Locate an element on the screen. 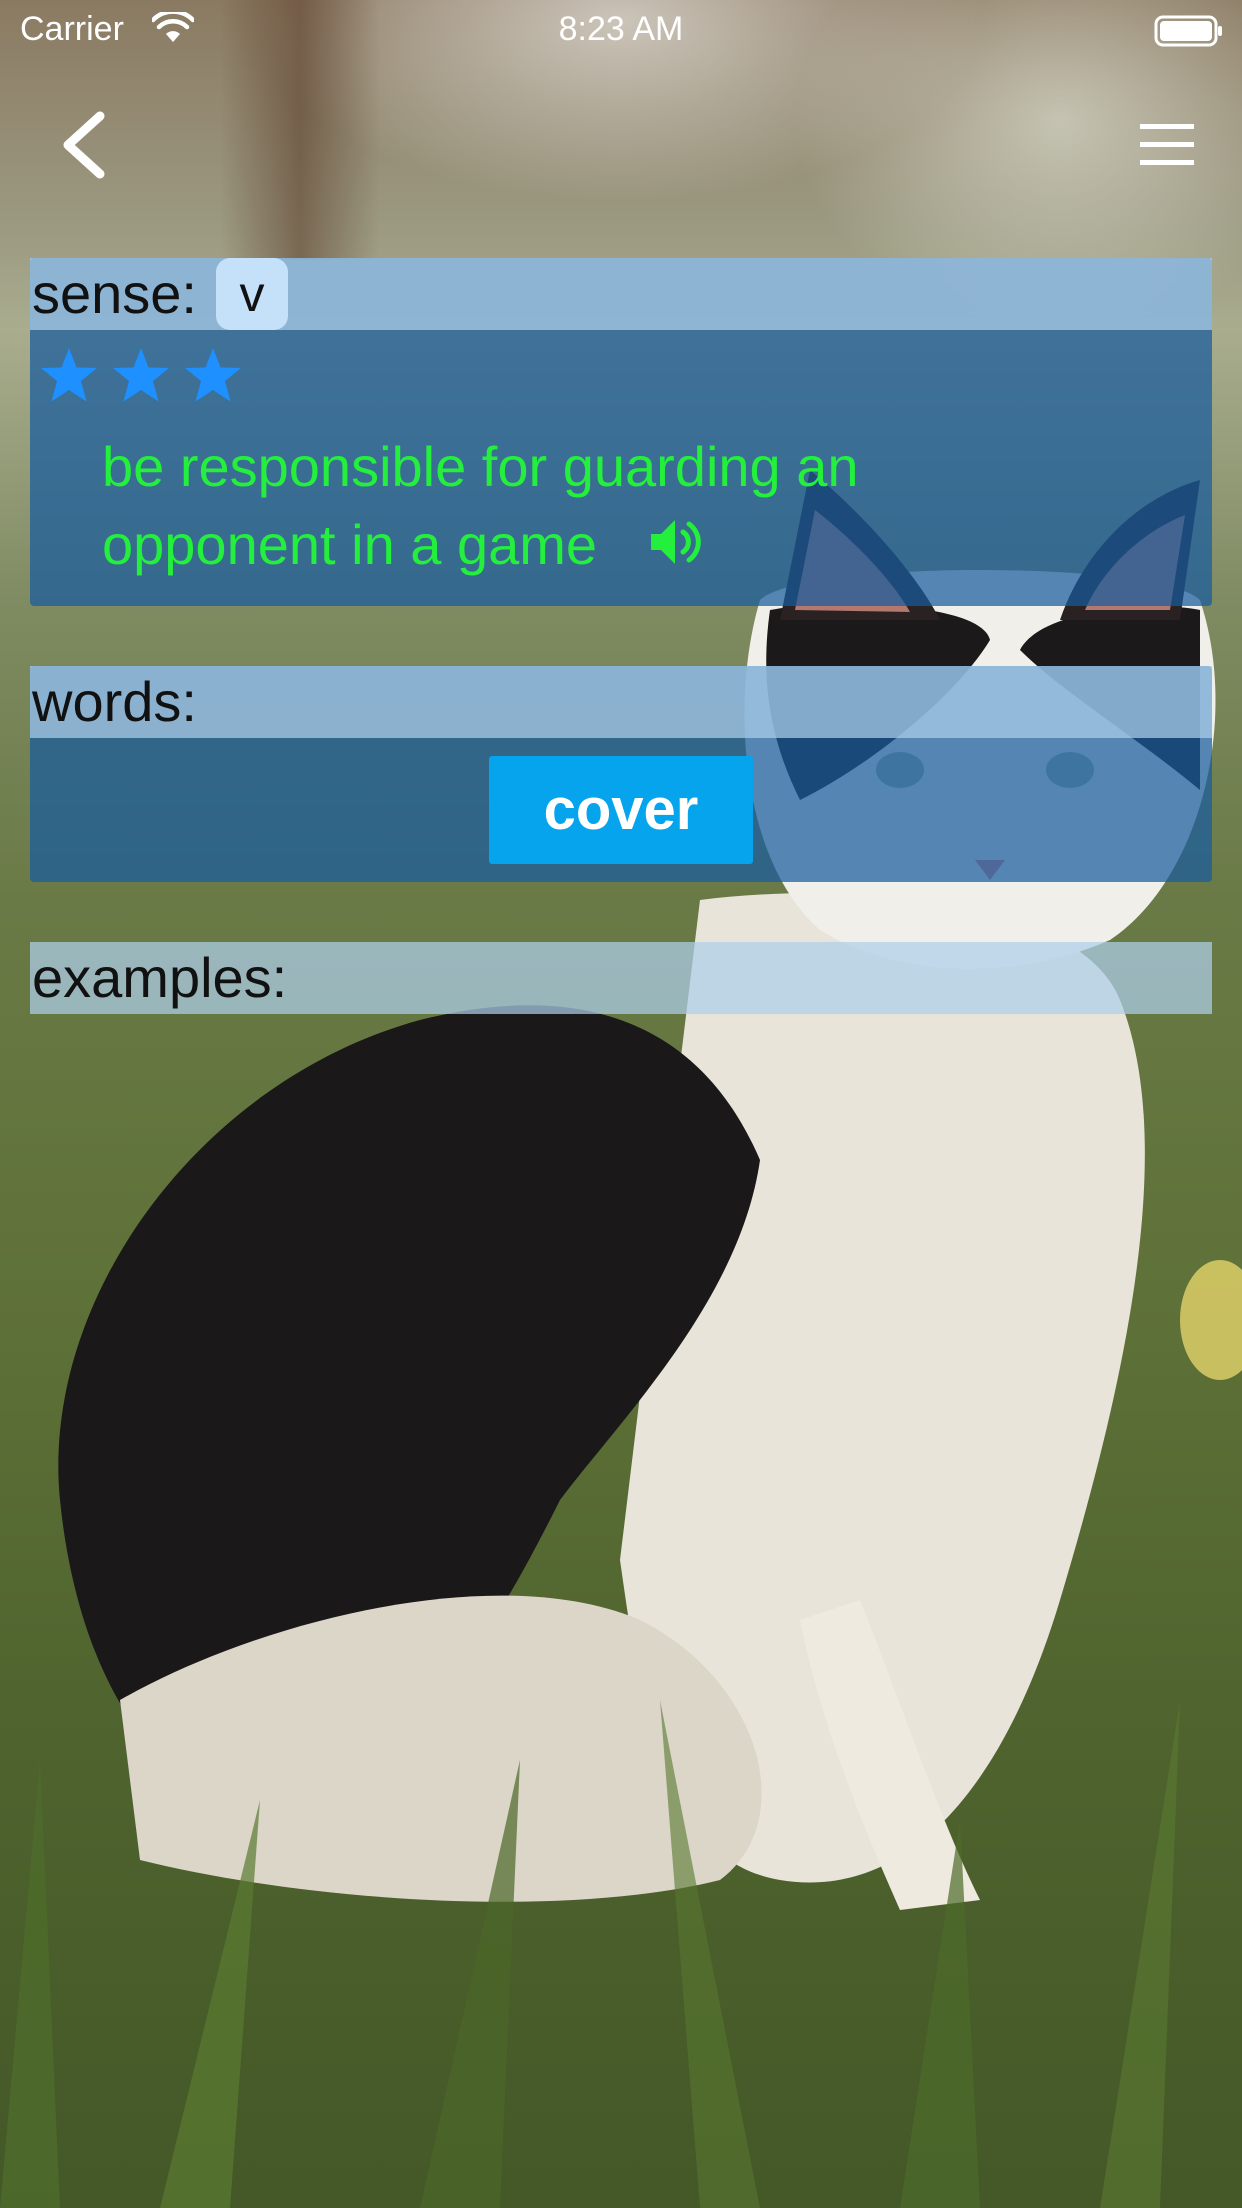 The image size is (1242, 2208). examples-panel: examples: is located at coordinates (621, 978).